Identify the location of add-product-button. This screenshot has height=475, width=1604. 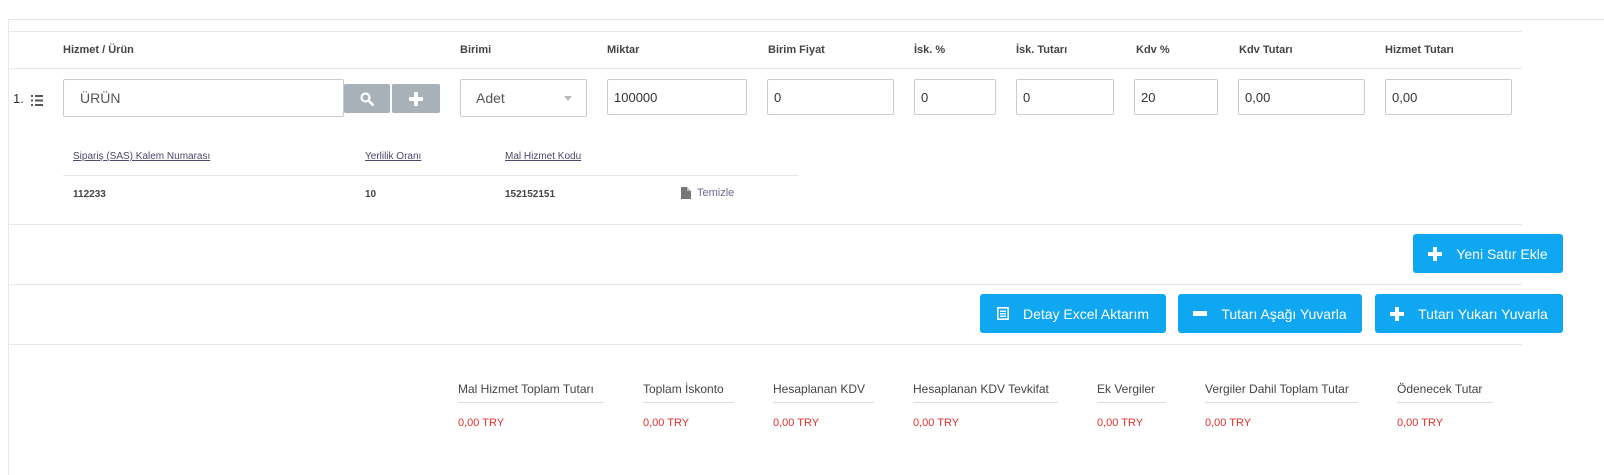
(416, 98).